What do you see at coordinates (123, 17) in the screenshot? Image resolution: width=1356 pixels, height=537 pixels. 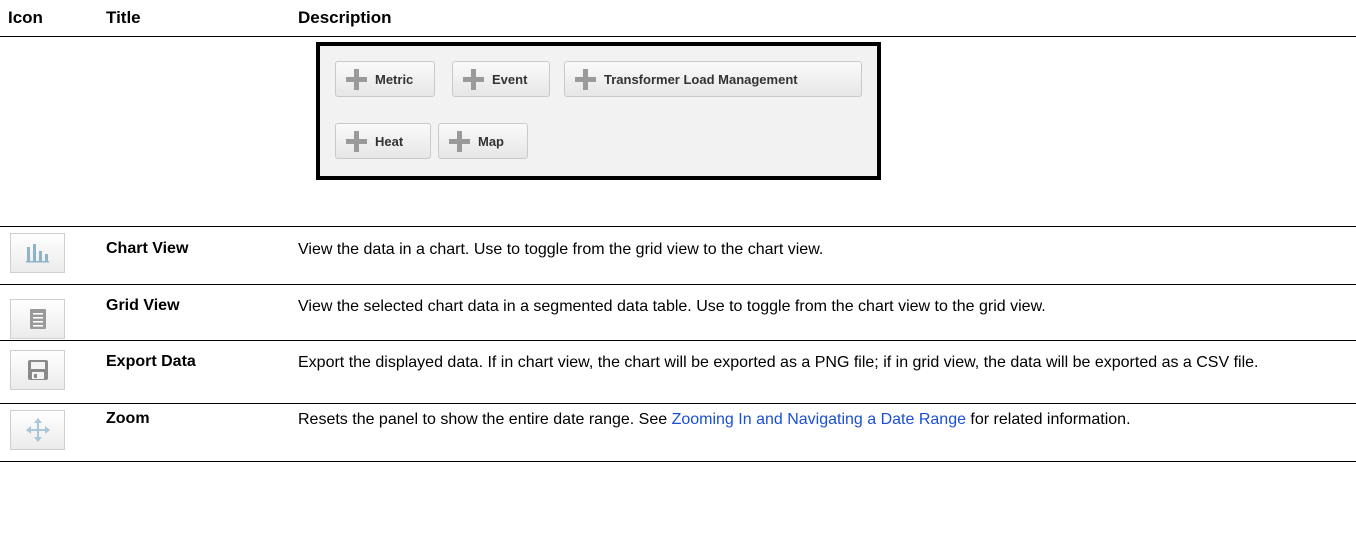 I see `column-header-title: Title` at bounding box center [123, 17].